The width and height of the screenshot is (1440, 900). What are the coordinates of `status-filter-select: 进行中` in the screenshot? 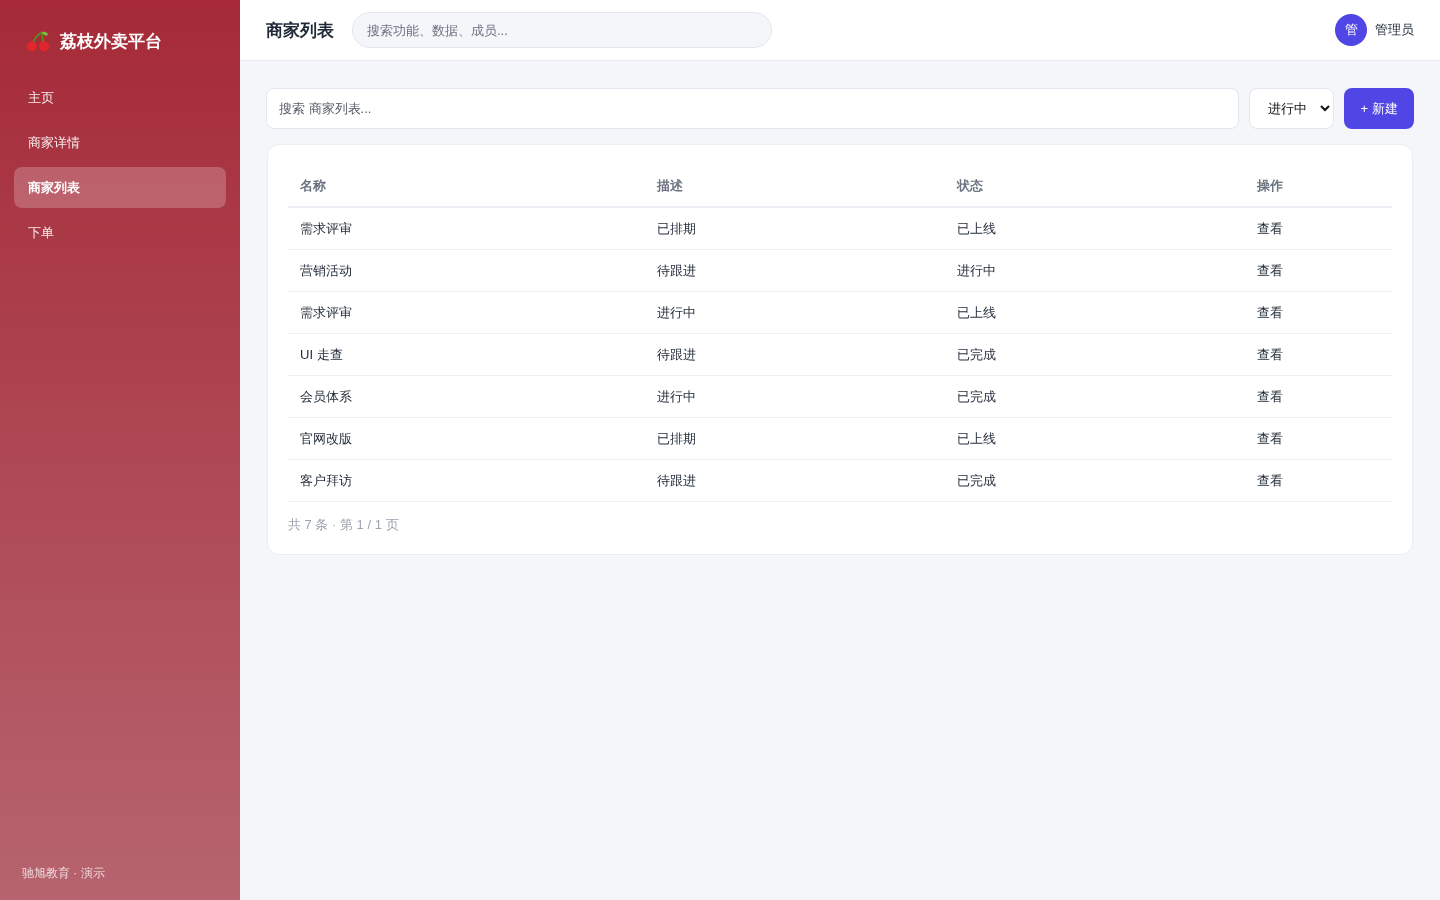 It's located at (1291, 108).